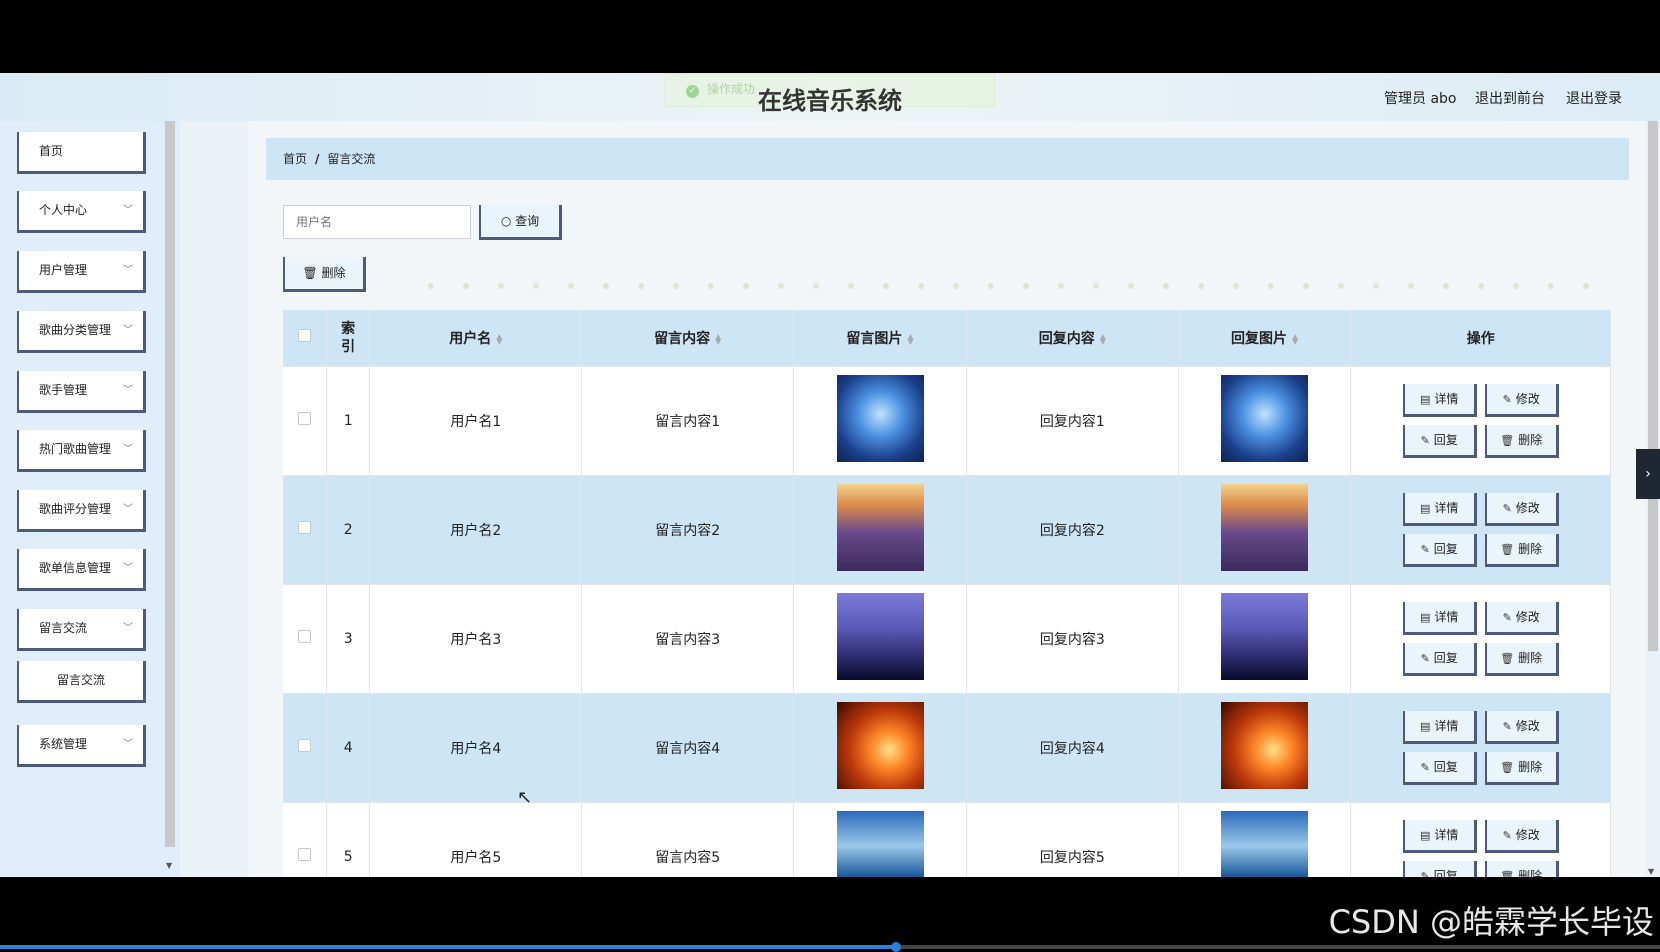 The image size is (1660, 952). What do you see at coordinates (63, 744) in the screenshot?
I see `sidebar-item-label: 系统管理` at bounding box center [63, 744].